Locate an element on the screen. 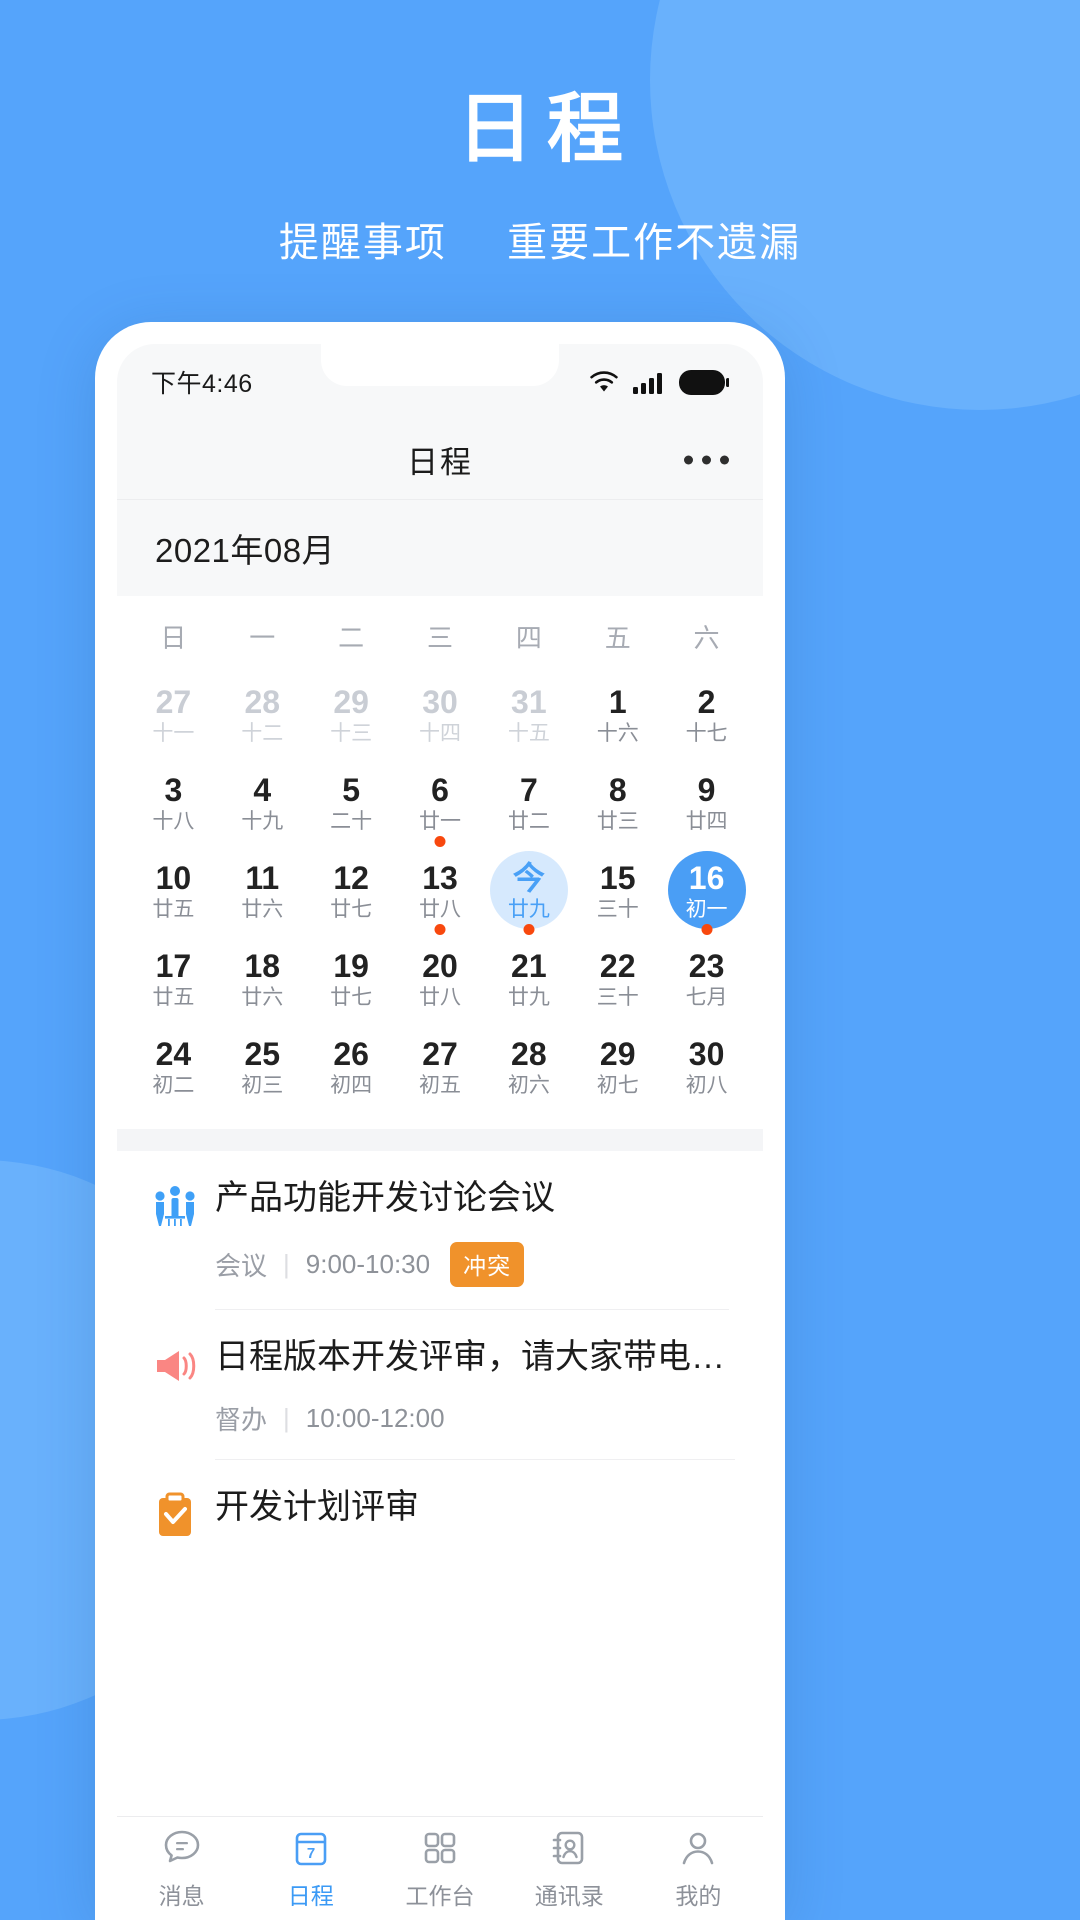  calendar-day-number: 16 is located at coordinates (706, 877).